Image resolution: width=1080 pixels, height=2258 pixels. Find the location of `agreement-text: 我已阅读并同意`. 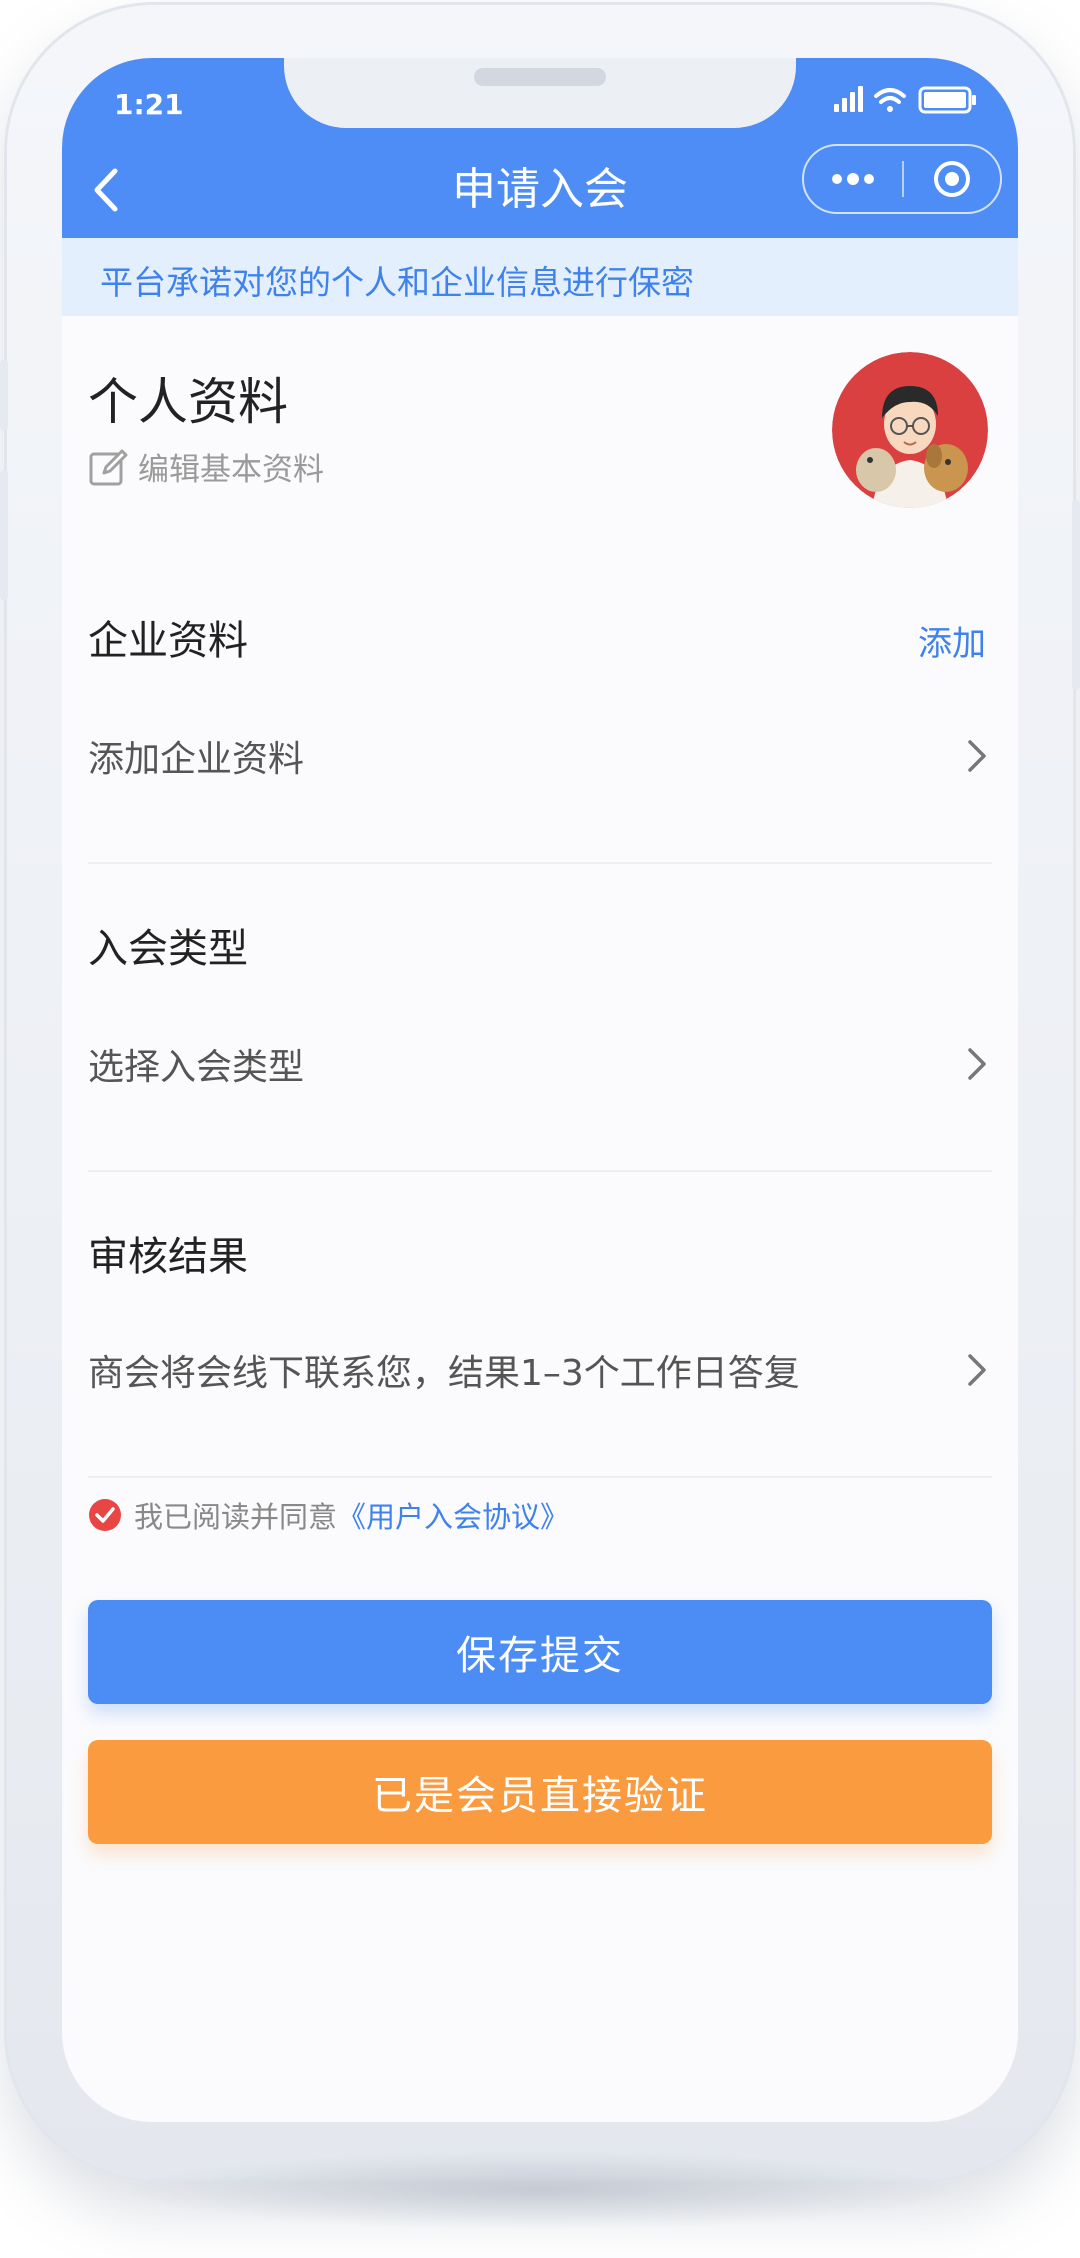

agreement-text: 我已阅读并同意 is located at coordinates (236, 1517).